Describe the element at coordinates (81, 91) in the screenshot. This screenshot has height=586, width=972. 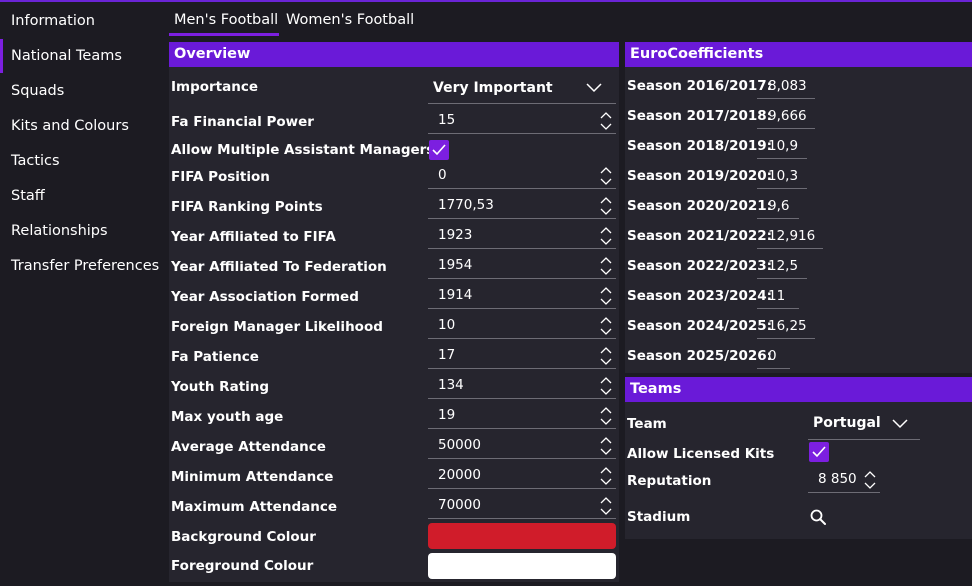
I see `sidebar-item-squads: Squads` at that location.